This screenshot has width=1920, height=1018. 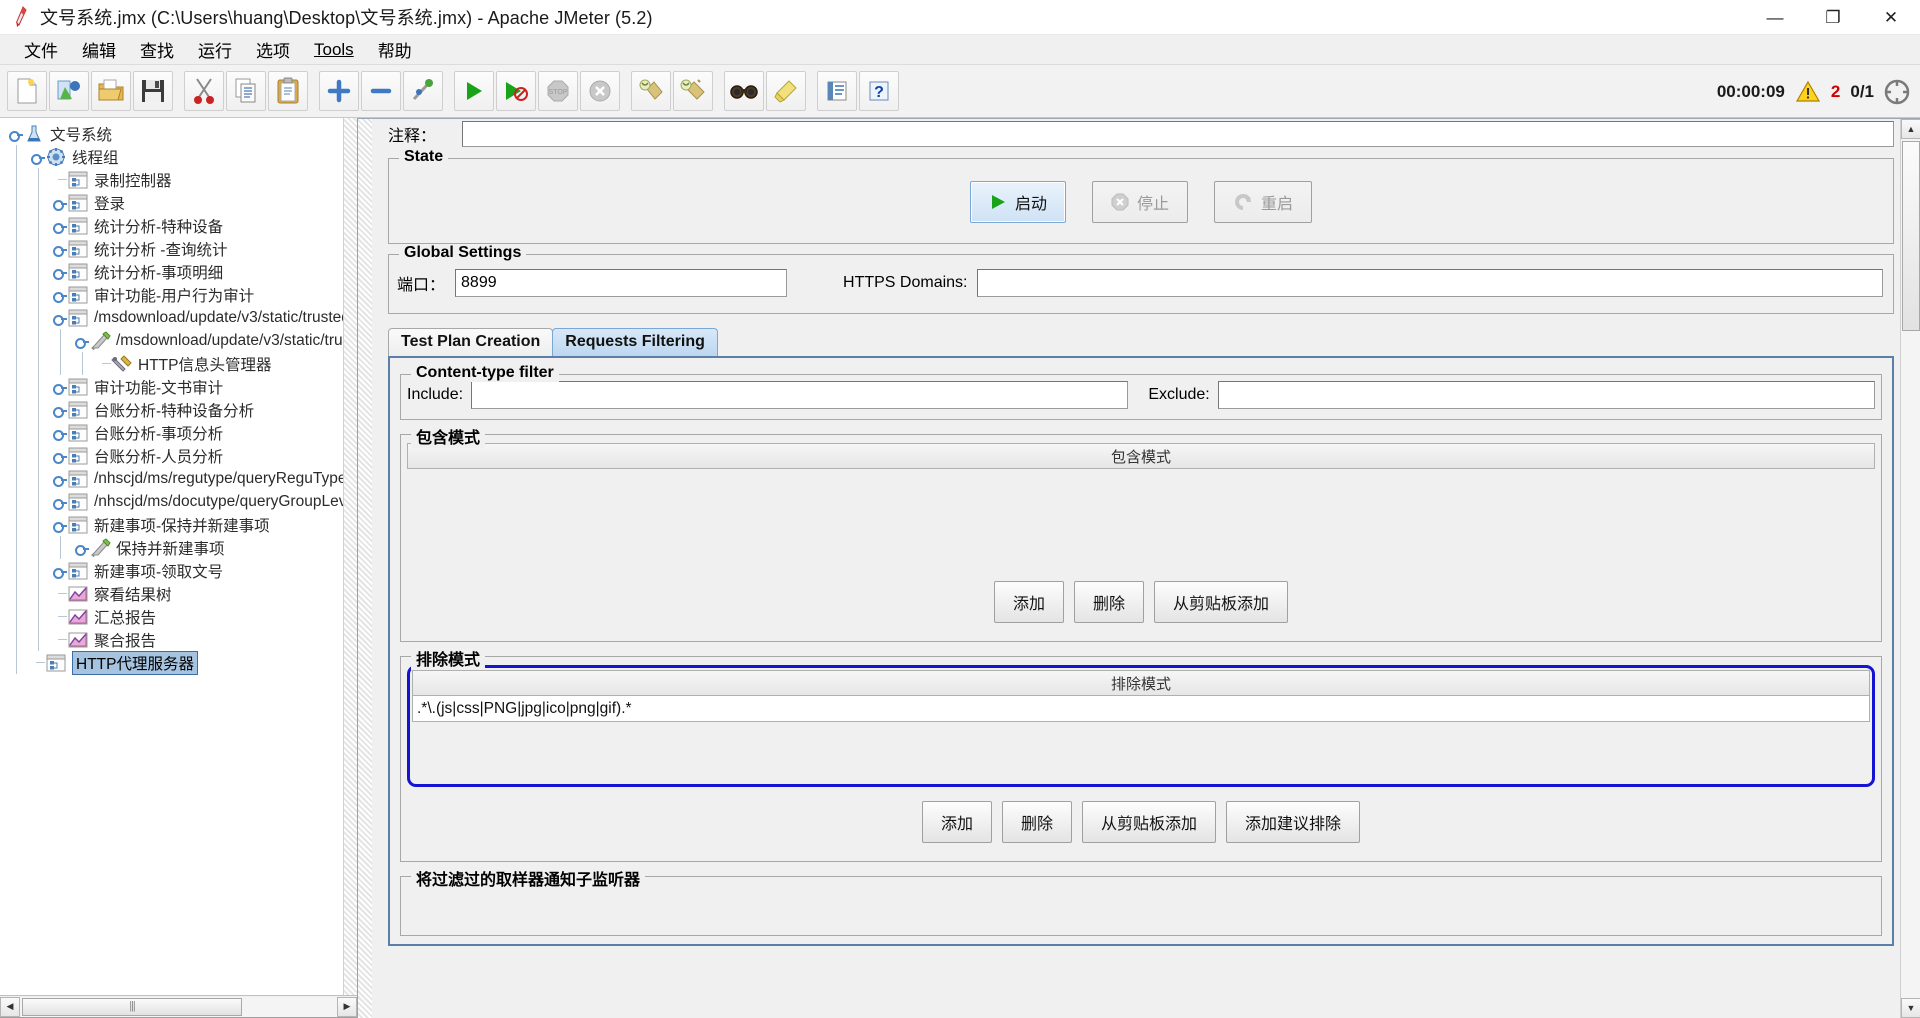 What do you see at coordinates (423, 91) in the screenshot?
I see `toggle-icon` at bounding box center [423, 91].